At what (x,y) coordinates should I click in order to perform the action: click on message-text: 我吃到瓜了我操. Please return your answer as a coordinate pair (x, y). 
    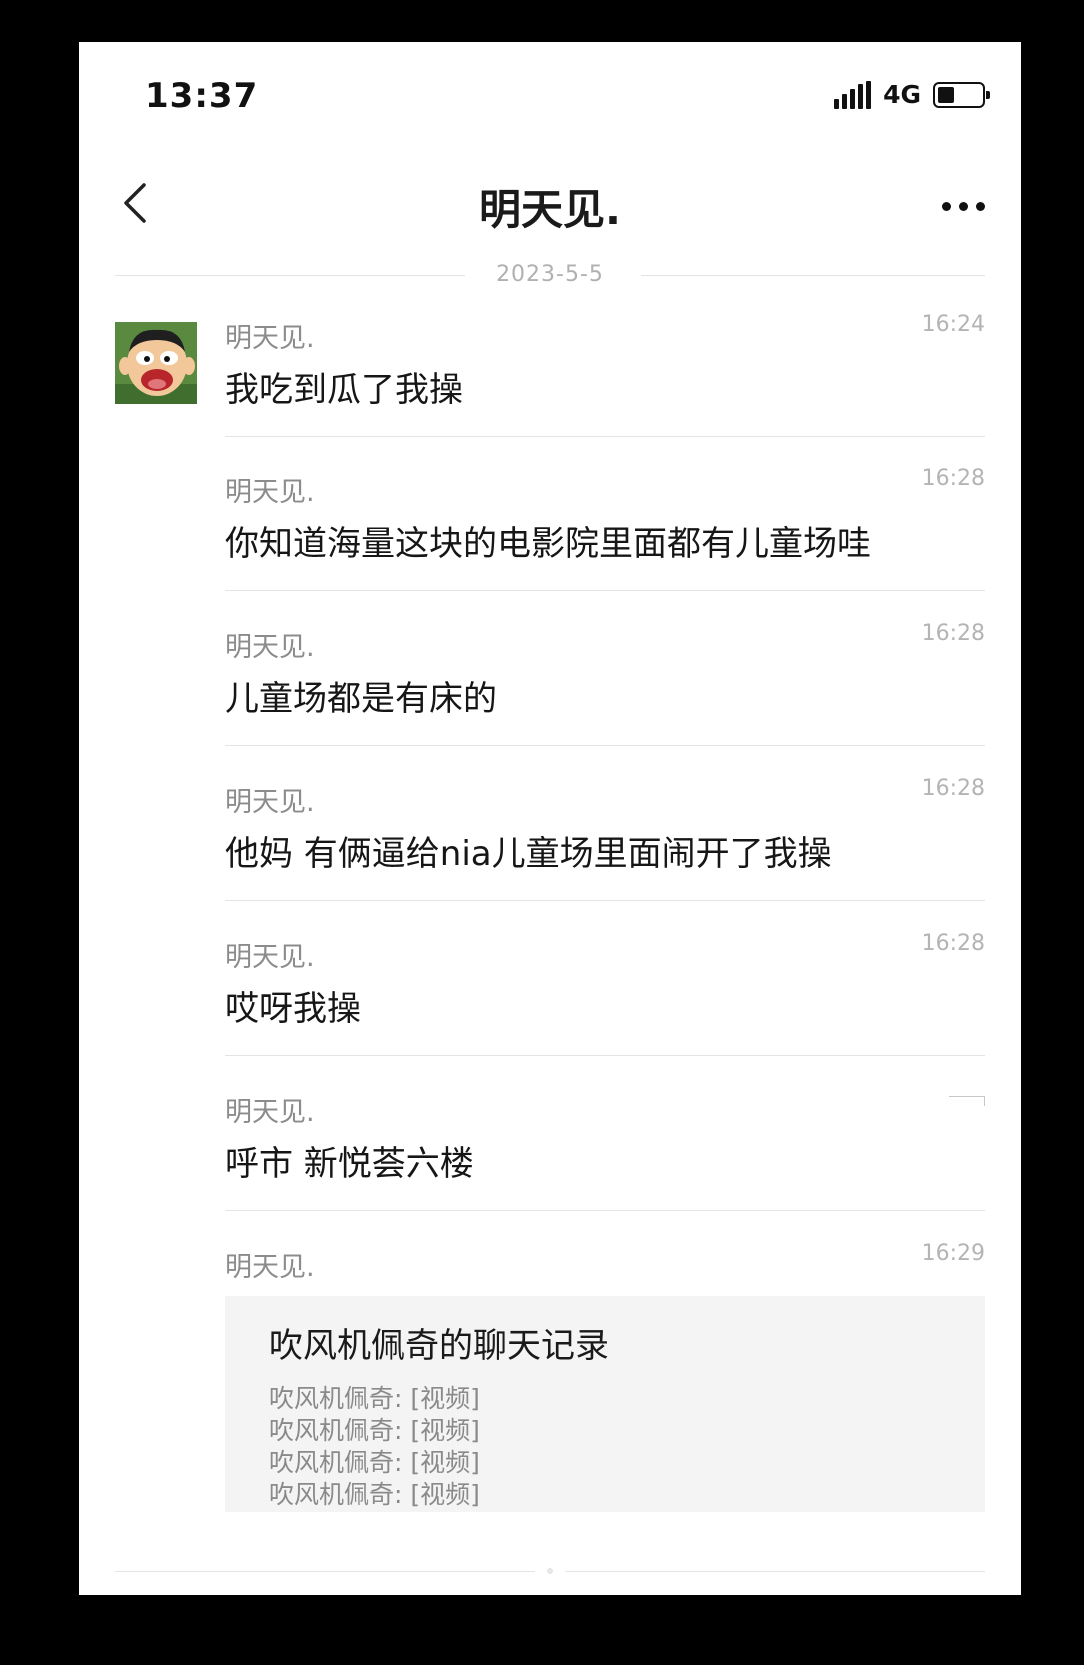
    Looking at the image, I should click on (344, 390).